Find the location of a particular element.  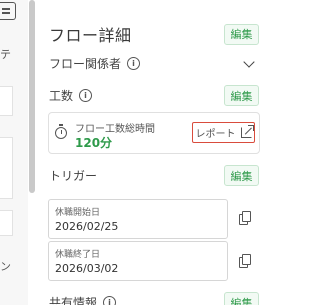

leave-end-field: 休職終了日 2026/03/02 is located at coordinates (138, 261).